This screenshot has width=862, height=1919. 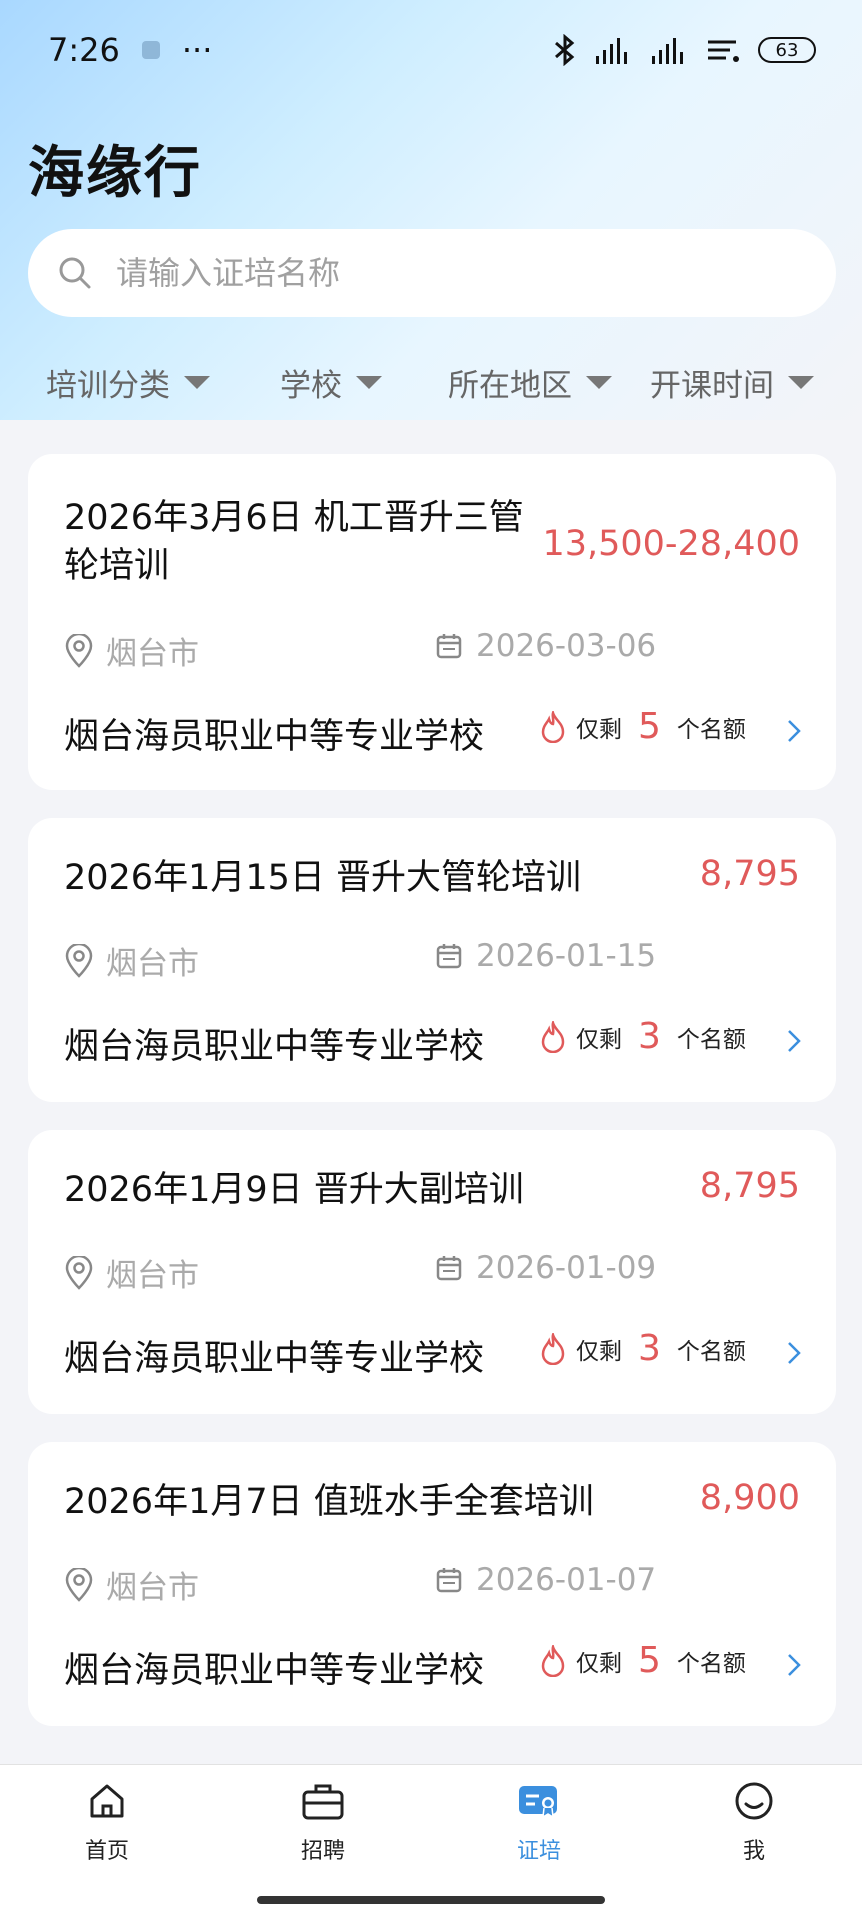 I want to click on course-price: 13,500-28,400, so click(x=671, y=544).